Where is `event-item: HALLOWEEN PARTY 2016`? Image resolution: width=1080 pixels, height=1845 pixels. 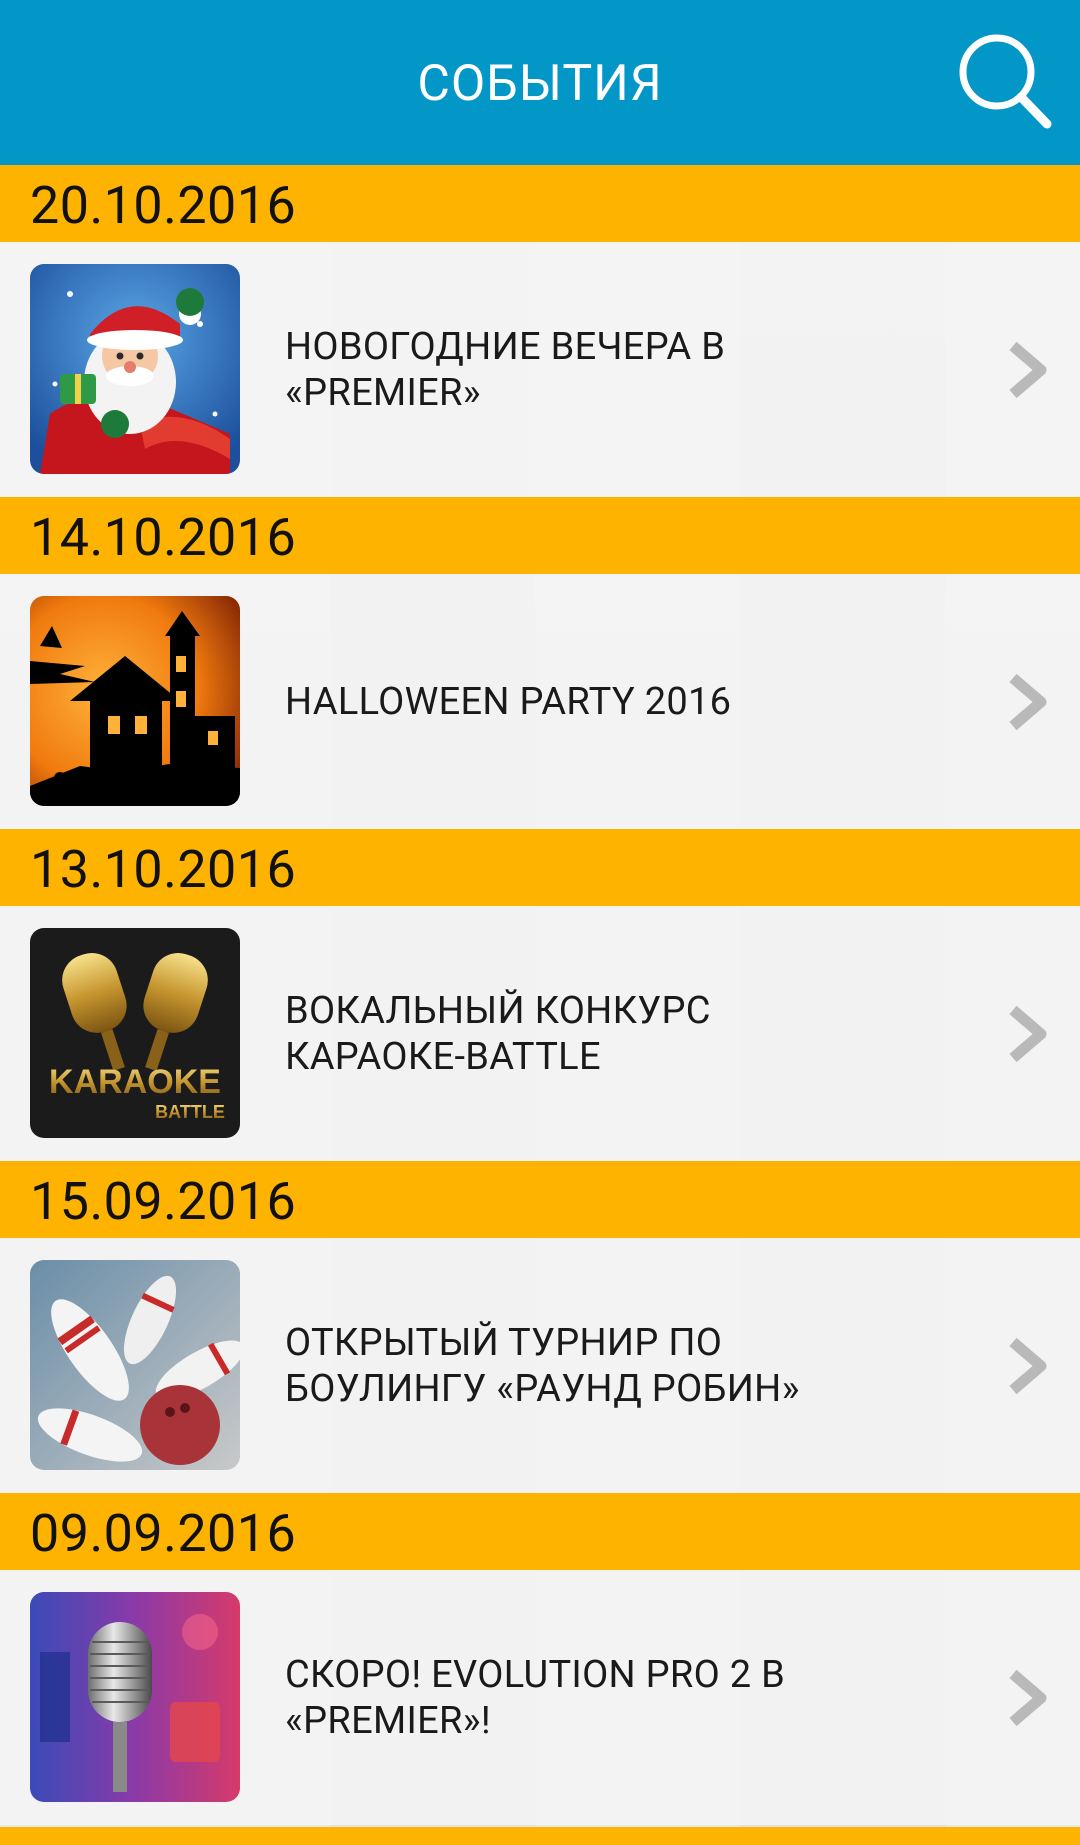
event-item: HALLOWEEN PARTY 2016 is located at coordinates (540, 701).